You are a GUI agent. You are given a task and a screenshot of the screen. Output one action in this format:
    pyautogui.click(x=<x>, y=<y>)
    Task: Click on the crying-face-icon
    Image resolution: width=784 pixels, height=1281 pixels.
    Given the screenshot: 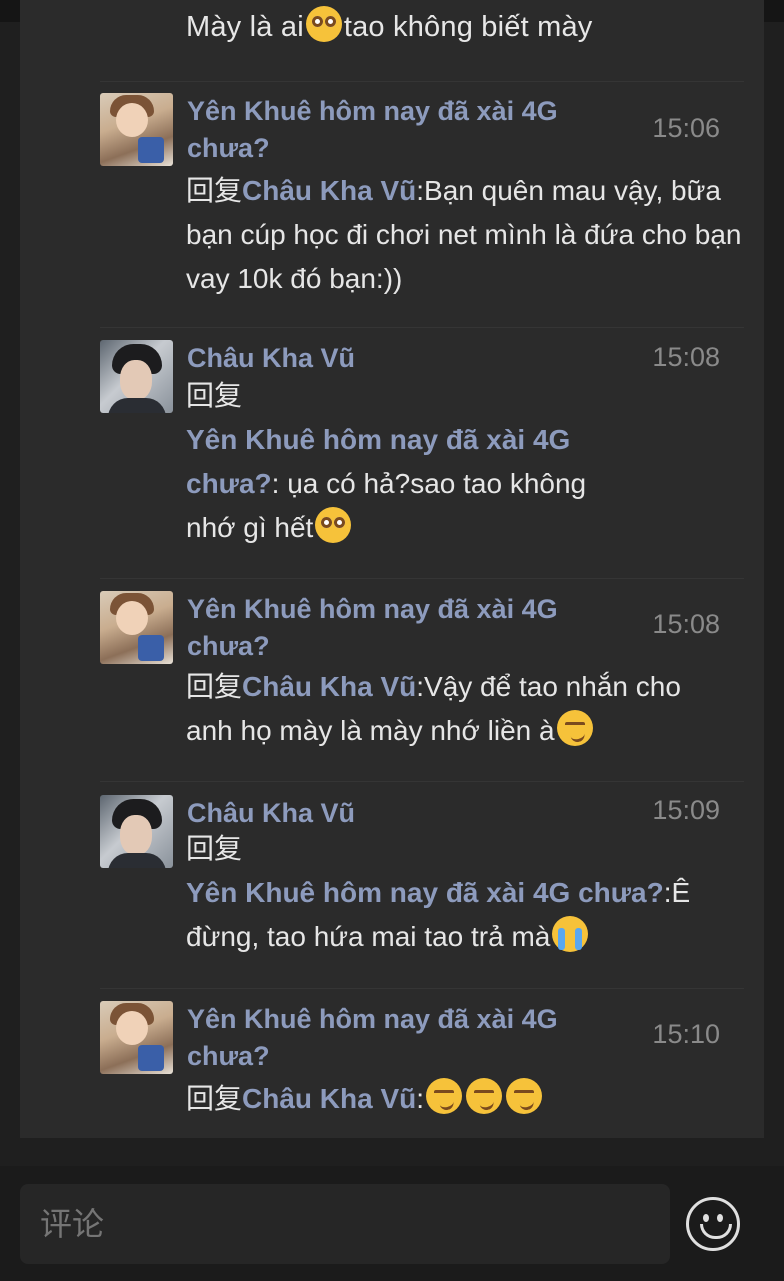 What is the action you would take?
    pyautogui.click(x=570, y=934)
    